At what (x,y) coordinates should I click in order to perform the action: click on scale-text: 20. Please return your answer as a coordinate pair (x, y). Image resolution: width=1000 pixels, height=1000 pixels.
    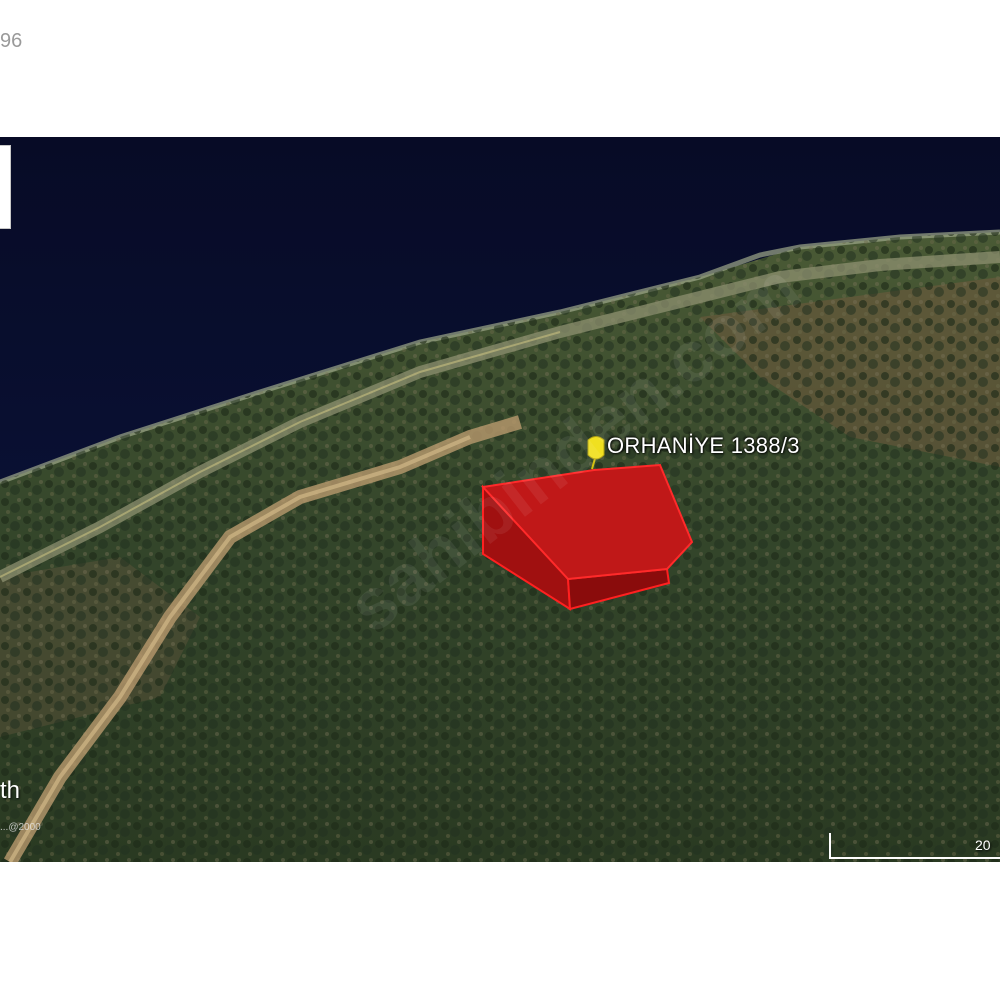
    Looking at the image, I should click on (983, 845).